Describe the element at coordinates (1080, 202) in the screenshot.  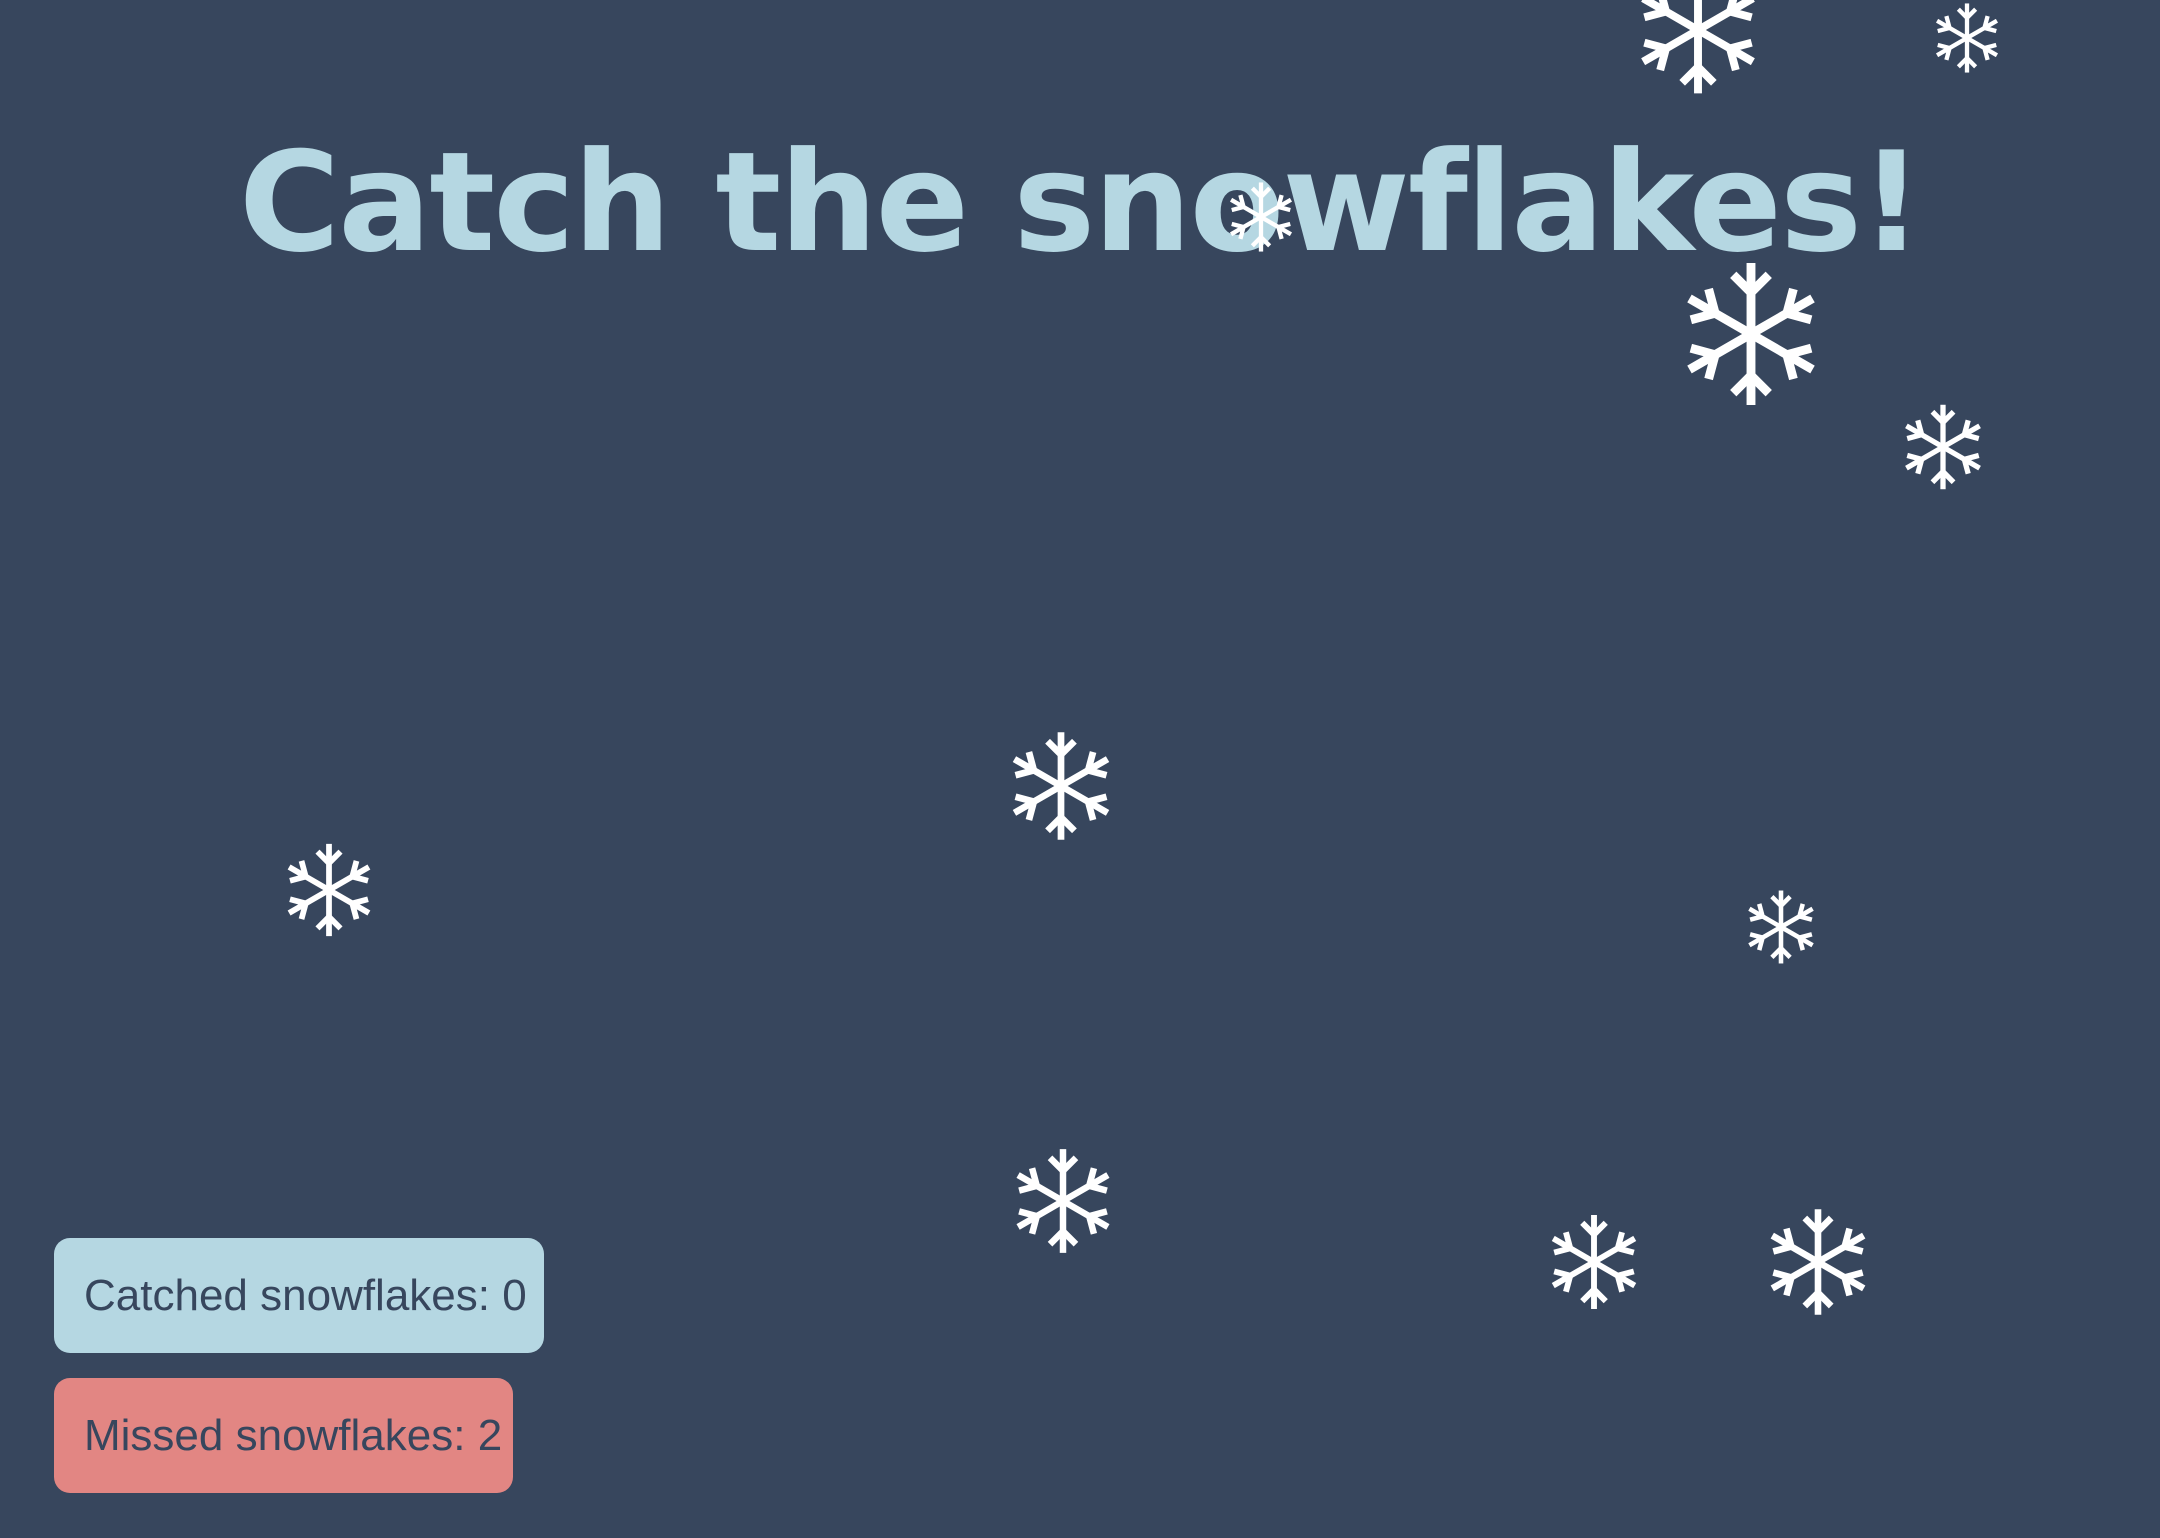
I see `page-title: Catch the snowflakes!` at that location.